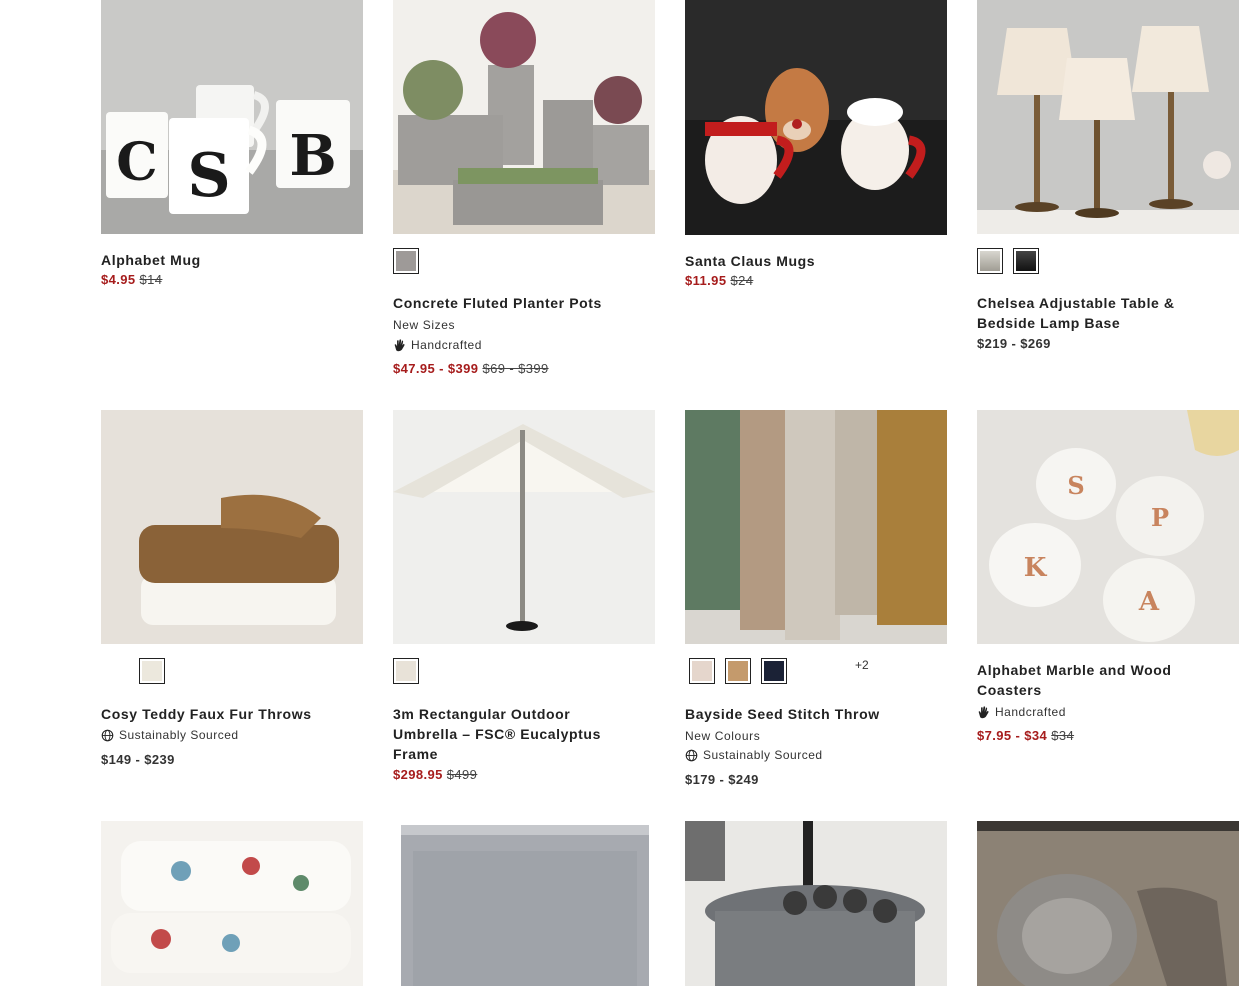  Describe the element at coordinates (418, 774) in the screenshot. I see `sale-price: $298.95` at that location.